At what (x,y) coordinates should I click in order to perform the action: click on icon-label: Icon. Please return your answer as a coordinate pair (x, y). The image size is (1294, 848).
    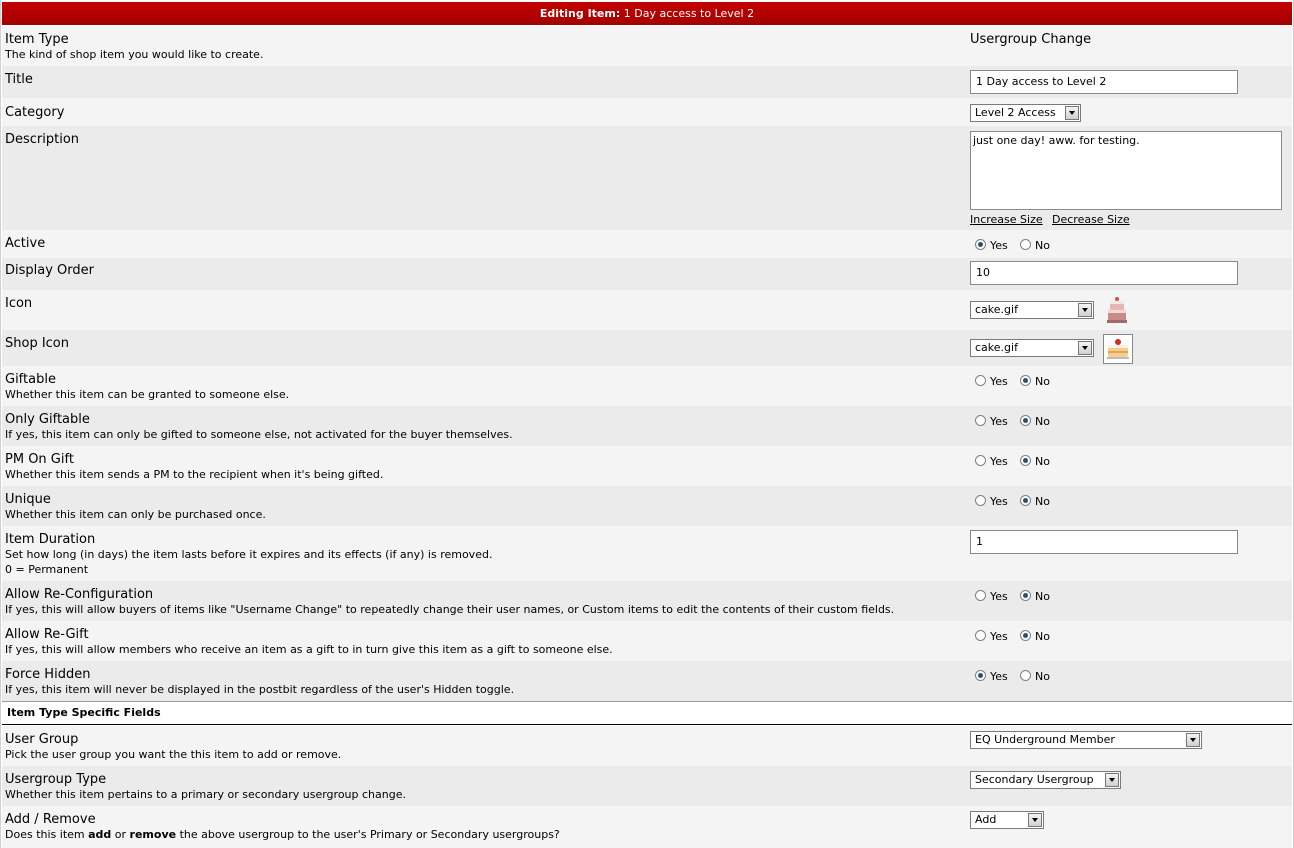
    Looking at the image, I should click on (19, 303).